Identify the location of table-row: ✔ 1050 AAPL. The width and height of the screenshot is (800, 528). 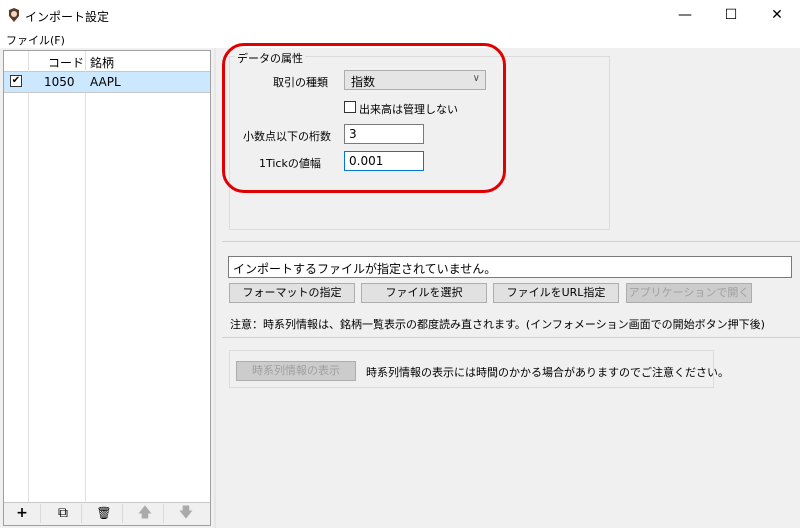
(107, 82).